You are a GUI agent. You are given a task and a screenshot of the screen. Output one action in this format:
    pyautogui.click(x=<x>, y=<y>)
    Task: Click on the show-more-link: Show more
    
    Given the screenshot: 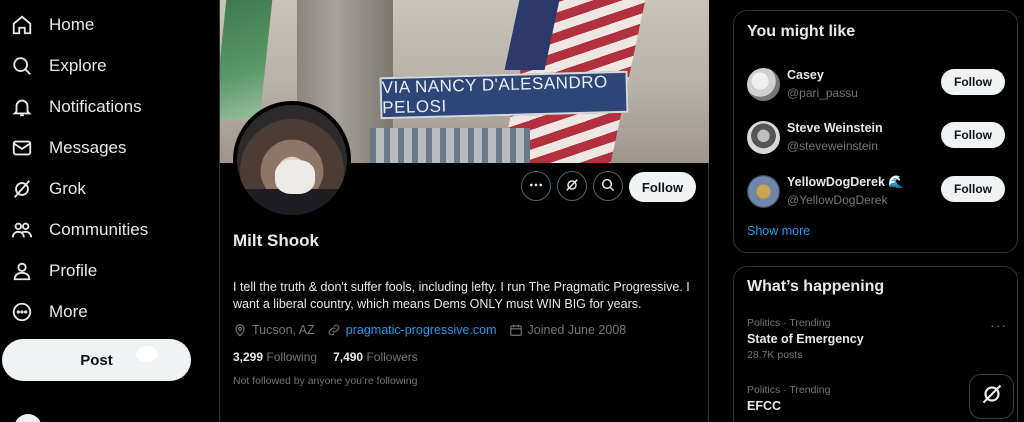 What is the action you would take?
    pyautogui.click(x=778, y=231)
    